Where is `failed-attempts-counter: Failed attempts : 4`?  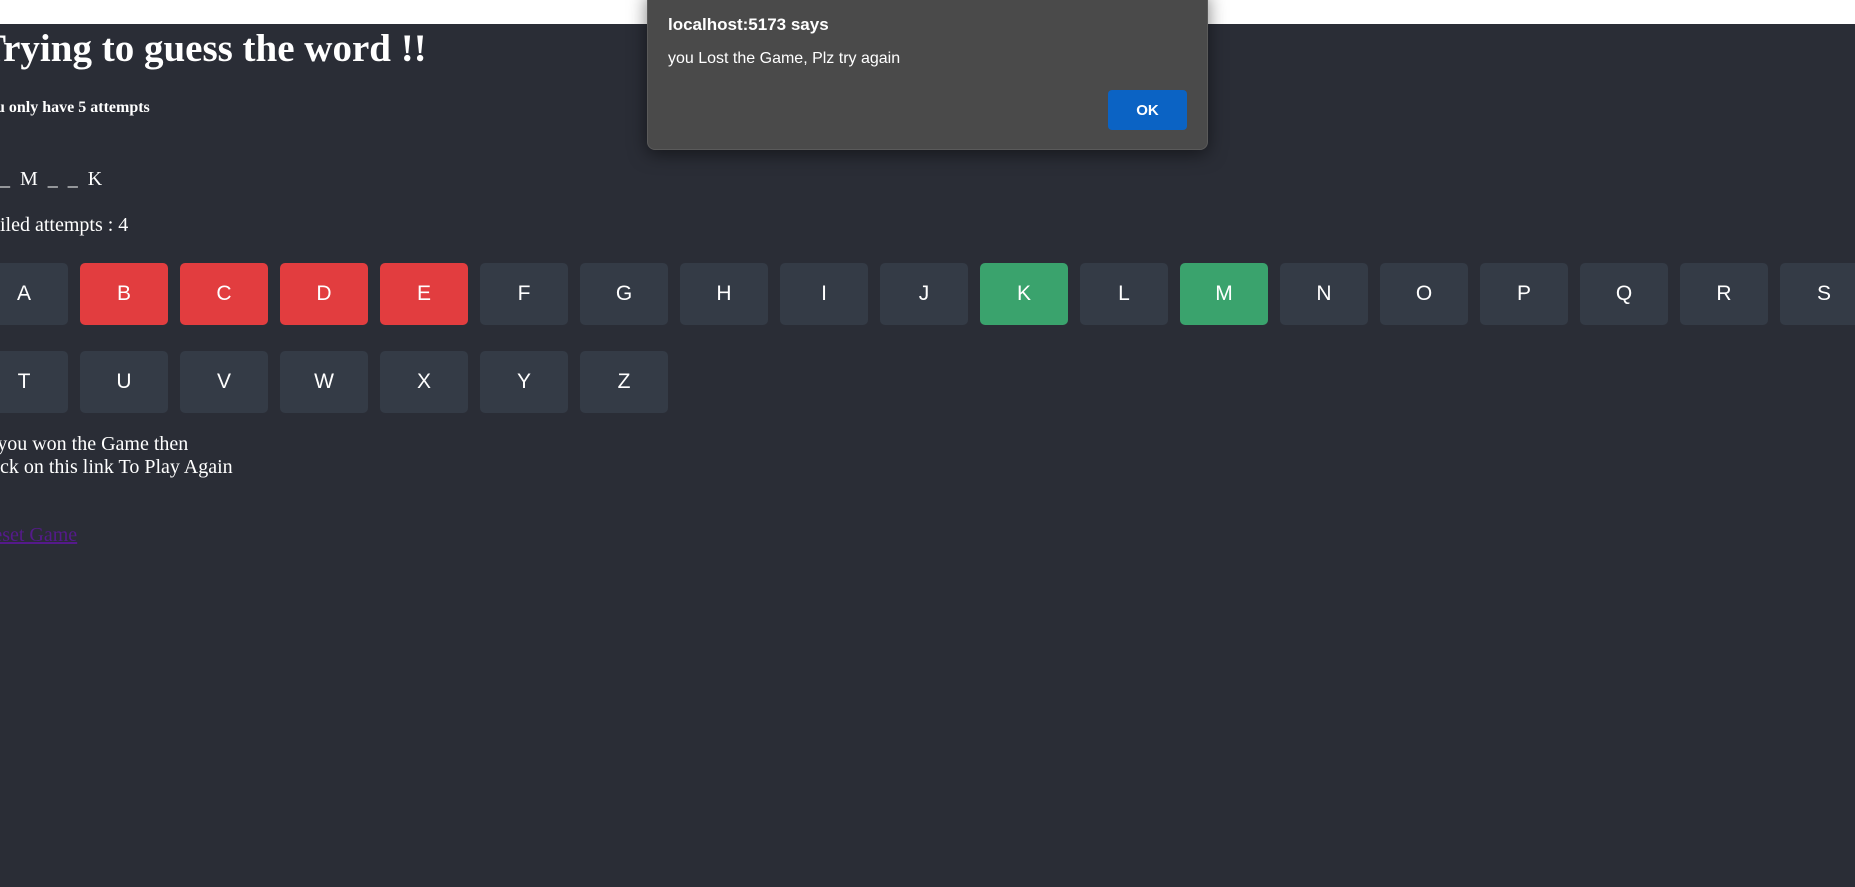 failed-attempts-counter: Failed attempts : 4 is located at coordinates (64, 225).